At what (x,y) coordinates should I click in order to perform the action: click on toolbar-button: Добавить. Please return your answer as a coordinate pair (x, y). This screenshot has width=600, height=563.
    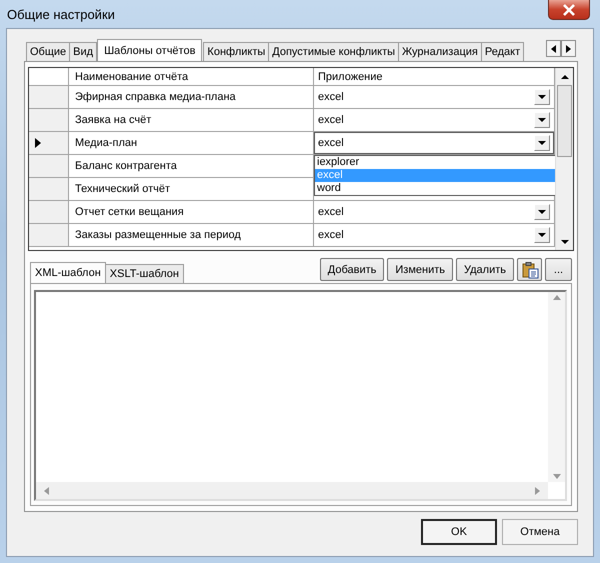
    Looking at the image, I should click on (352, 269).